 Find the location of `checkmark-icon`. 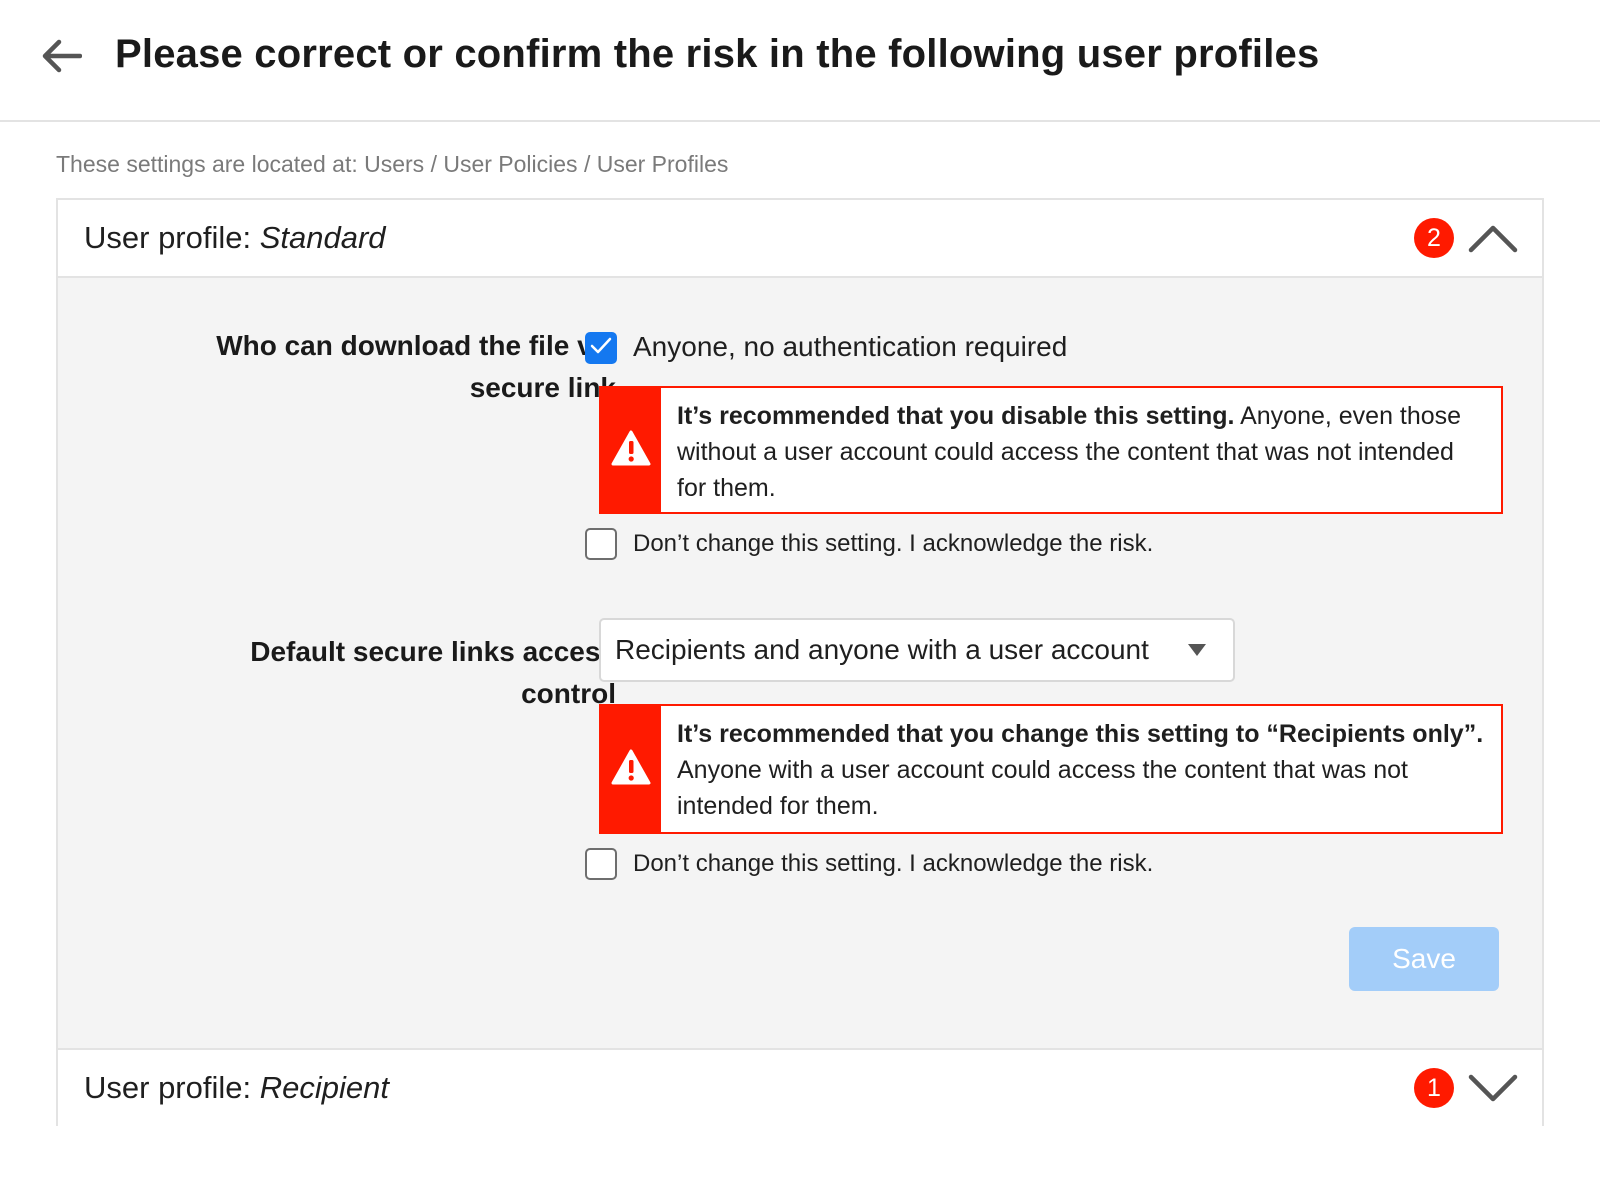

checkmark-icon is located at coordinates (601, 348).